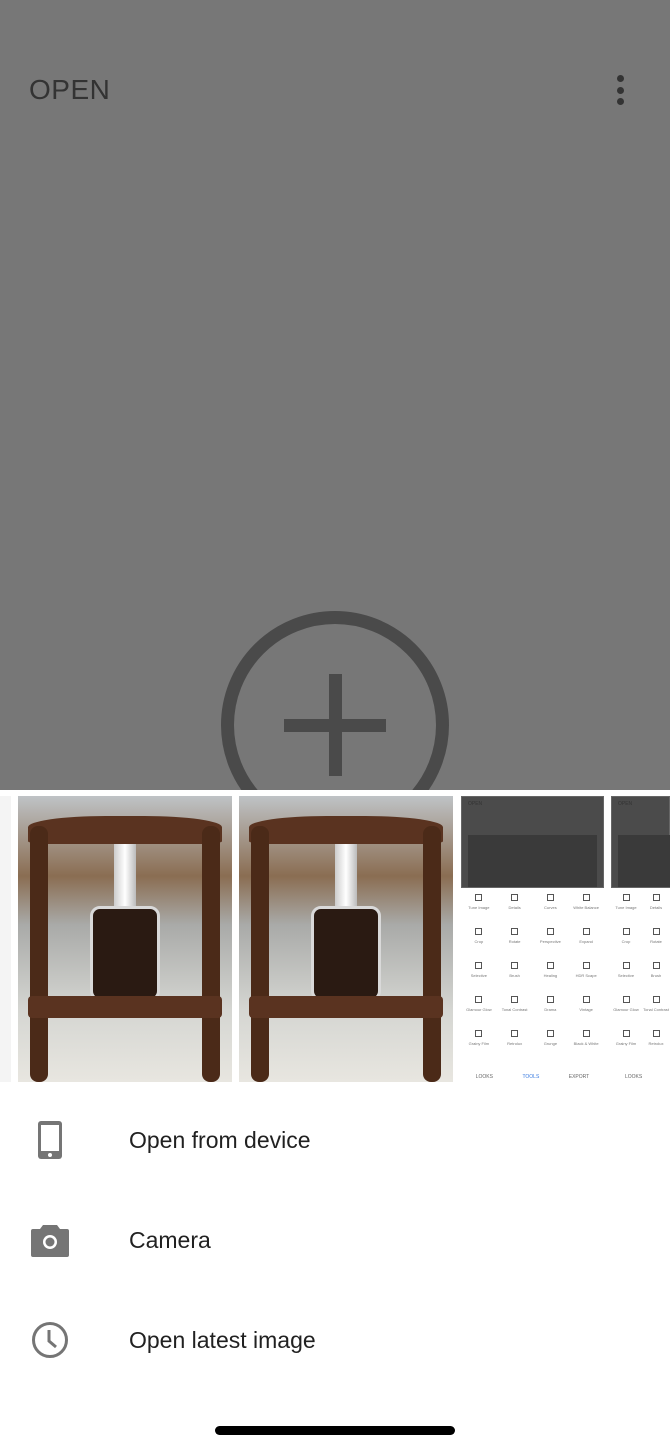  What do you see at coordinates (620, 90) in the screenshot?
I see `more-vert-icon` at bounding box center [620, 90].